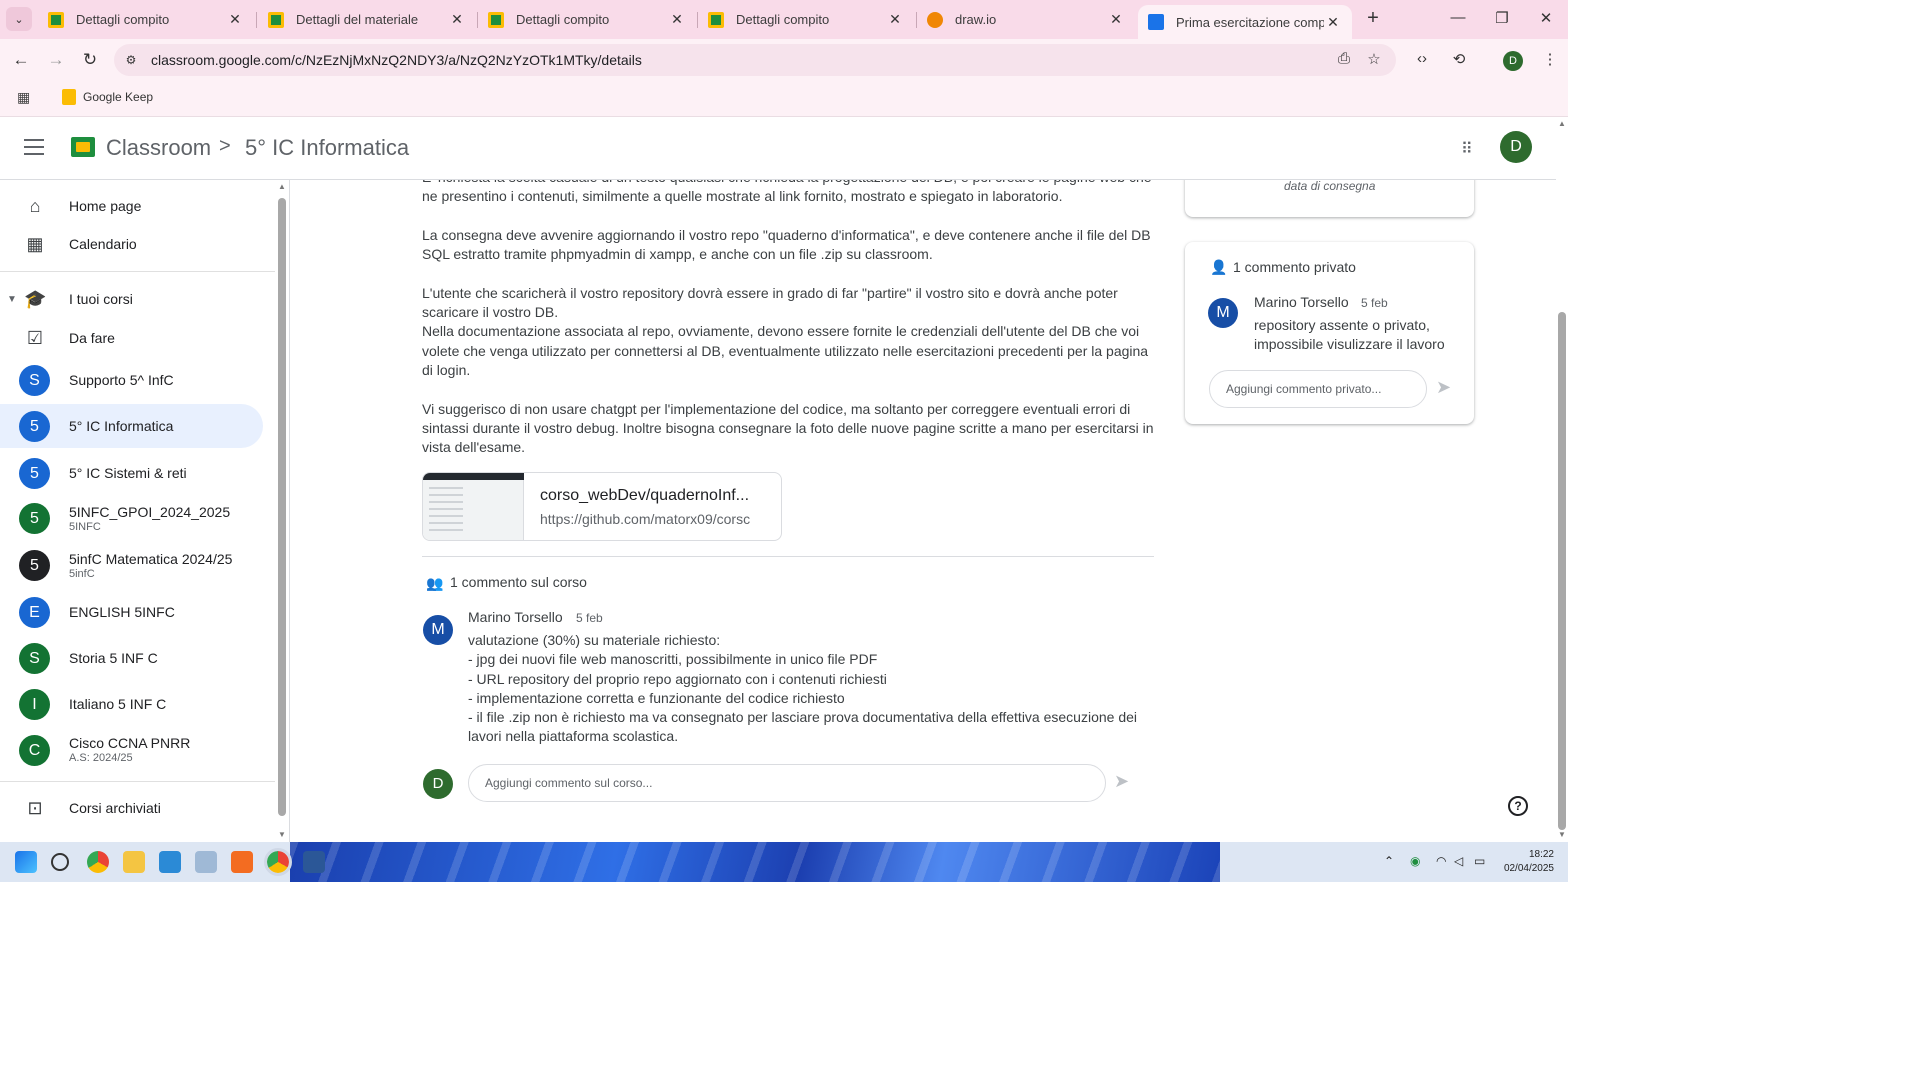 Image resolution: width=1920 pixels, height=1080 pixels. I want to click on apps-grid-icon: ▦, so click(25, 97).